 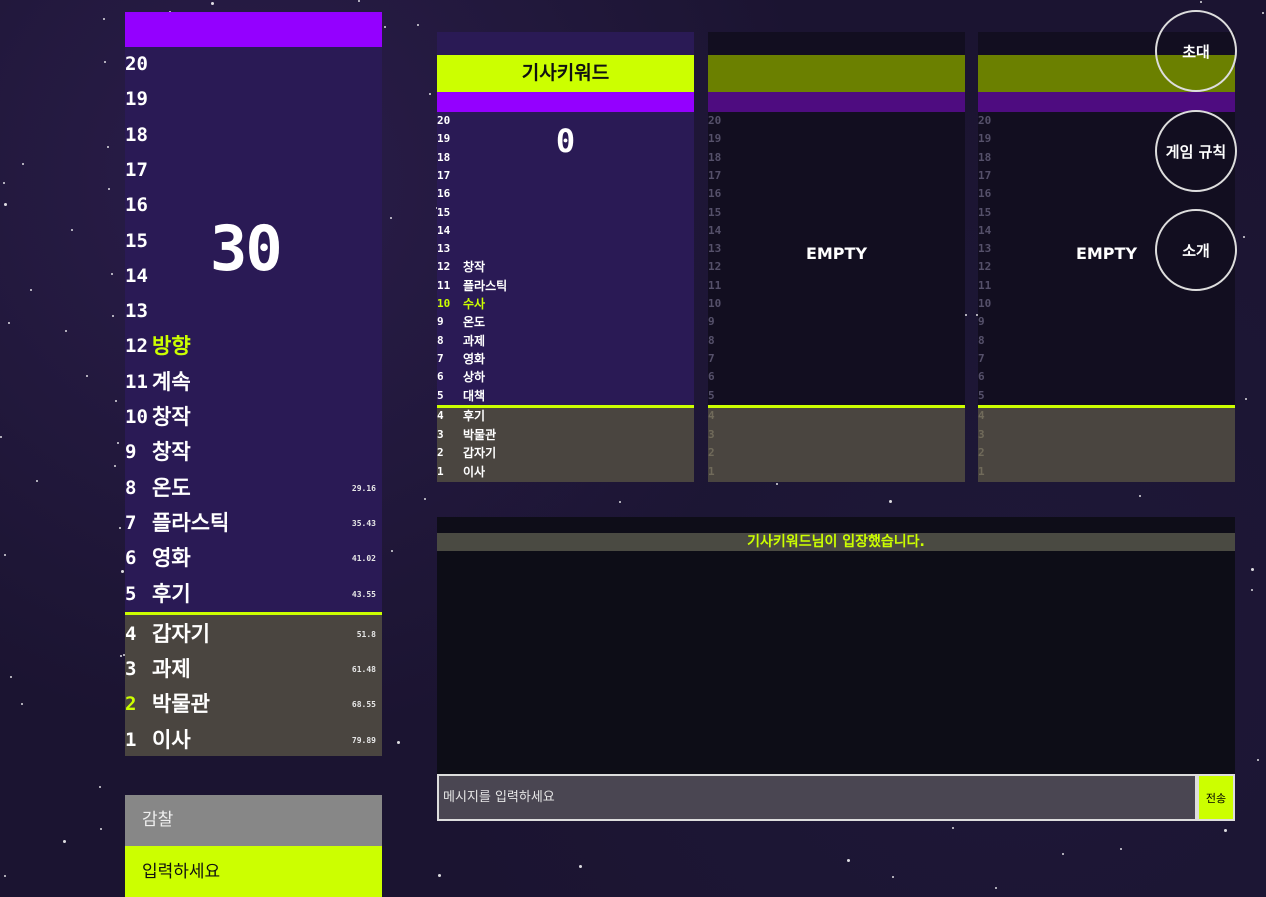 I want to click on player-word-row: 15, so click(x=836, y=213).